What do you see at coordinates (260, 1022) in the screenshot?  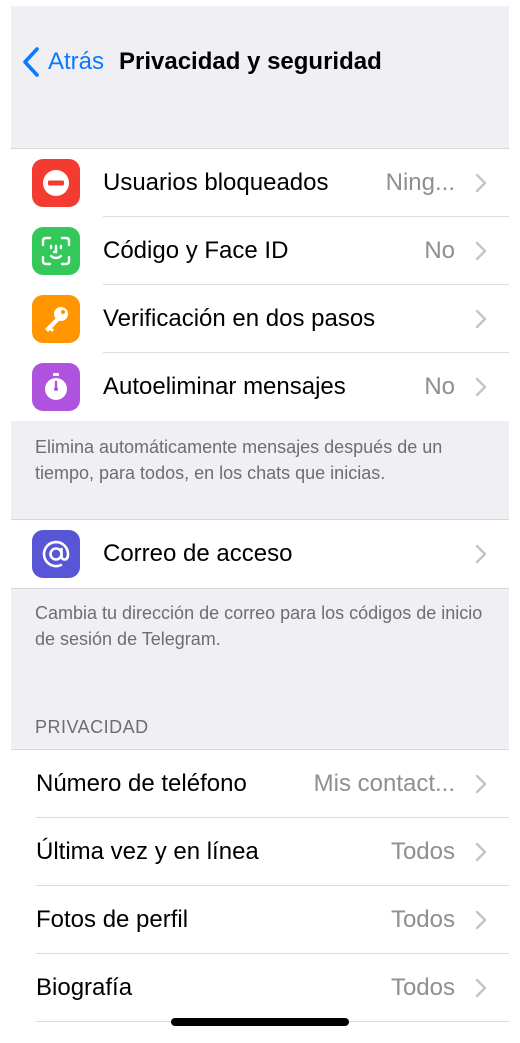 I see `home-indicator` at bounding box center [260, 1022].